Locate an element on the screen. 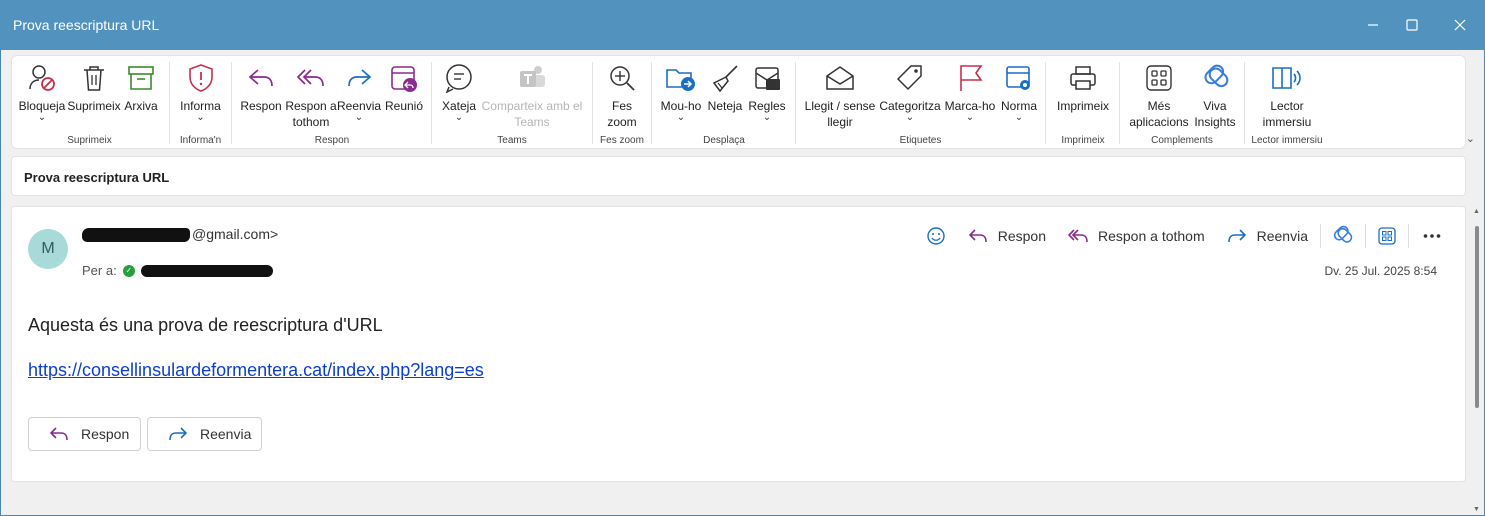  print-button: Imprimeix is located at coordinates (1083, 88).